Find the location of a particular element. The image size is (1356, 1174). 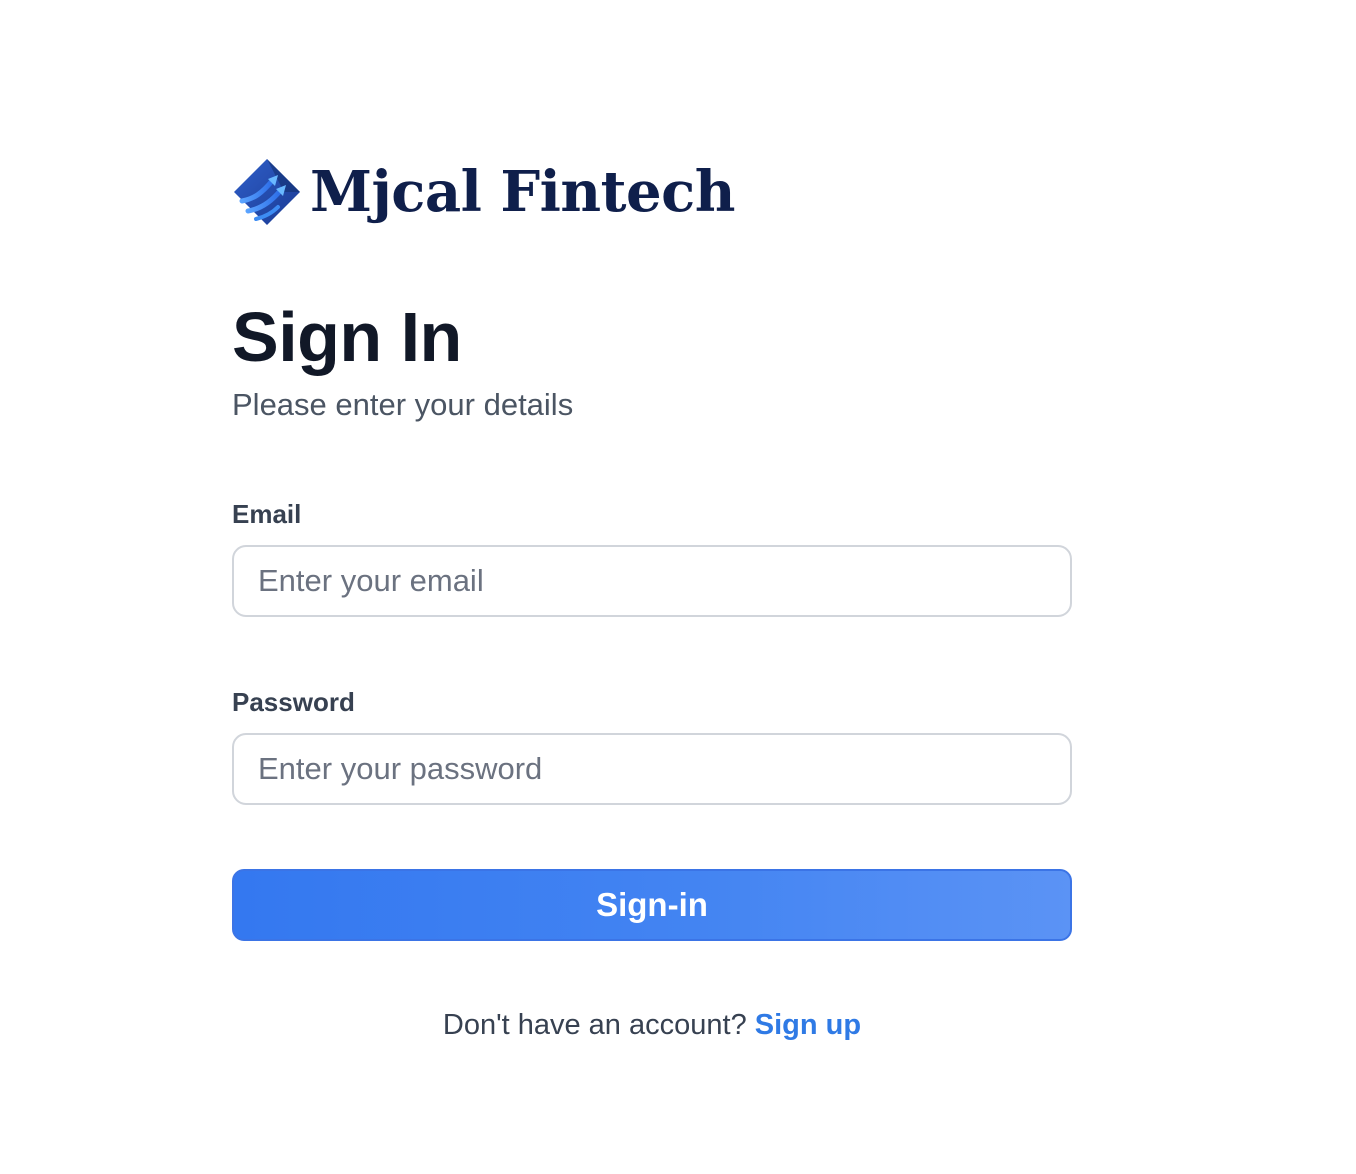

brand-name: Mjcal Fintech is located at coordinates (522, 192).